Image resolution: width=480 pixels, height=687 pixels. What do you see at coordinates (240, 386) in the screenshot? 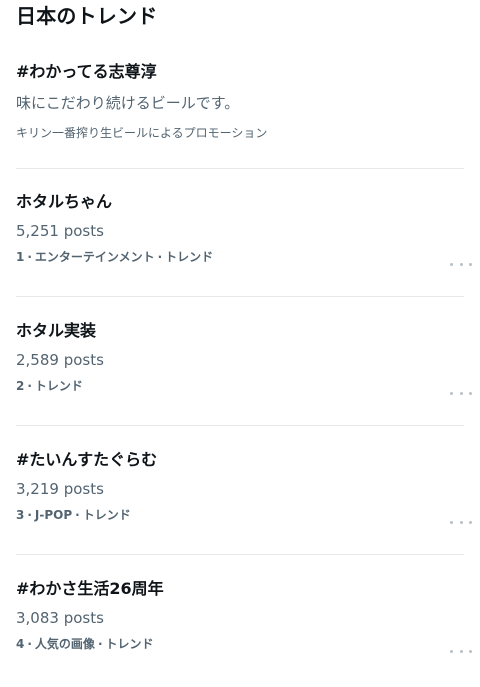
I see `trend-meta: 2 · トレンド` at bounding box center [240, 386].